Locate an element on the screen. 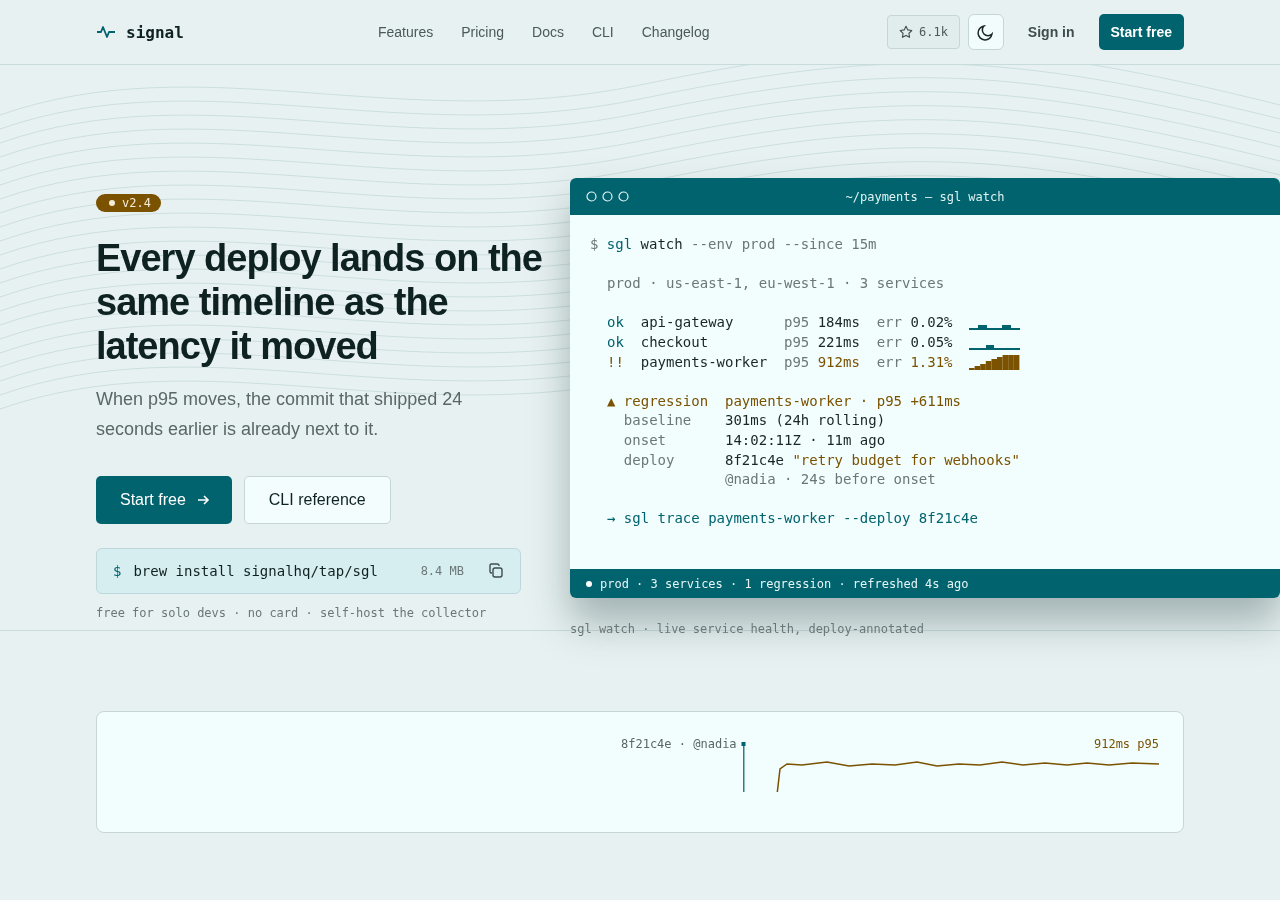 This screenshot has width=1280, height=900. cli-reference-button: CLI reference is located at coordinates (317, 500).